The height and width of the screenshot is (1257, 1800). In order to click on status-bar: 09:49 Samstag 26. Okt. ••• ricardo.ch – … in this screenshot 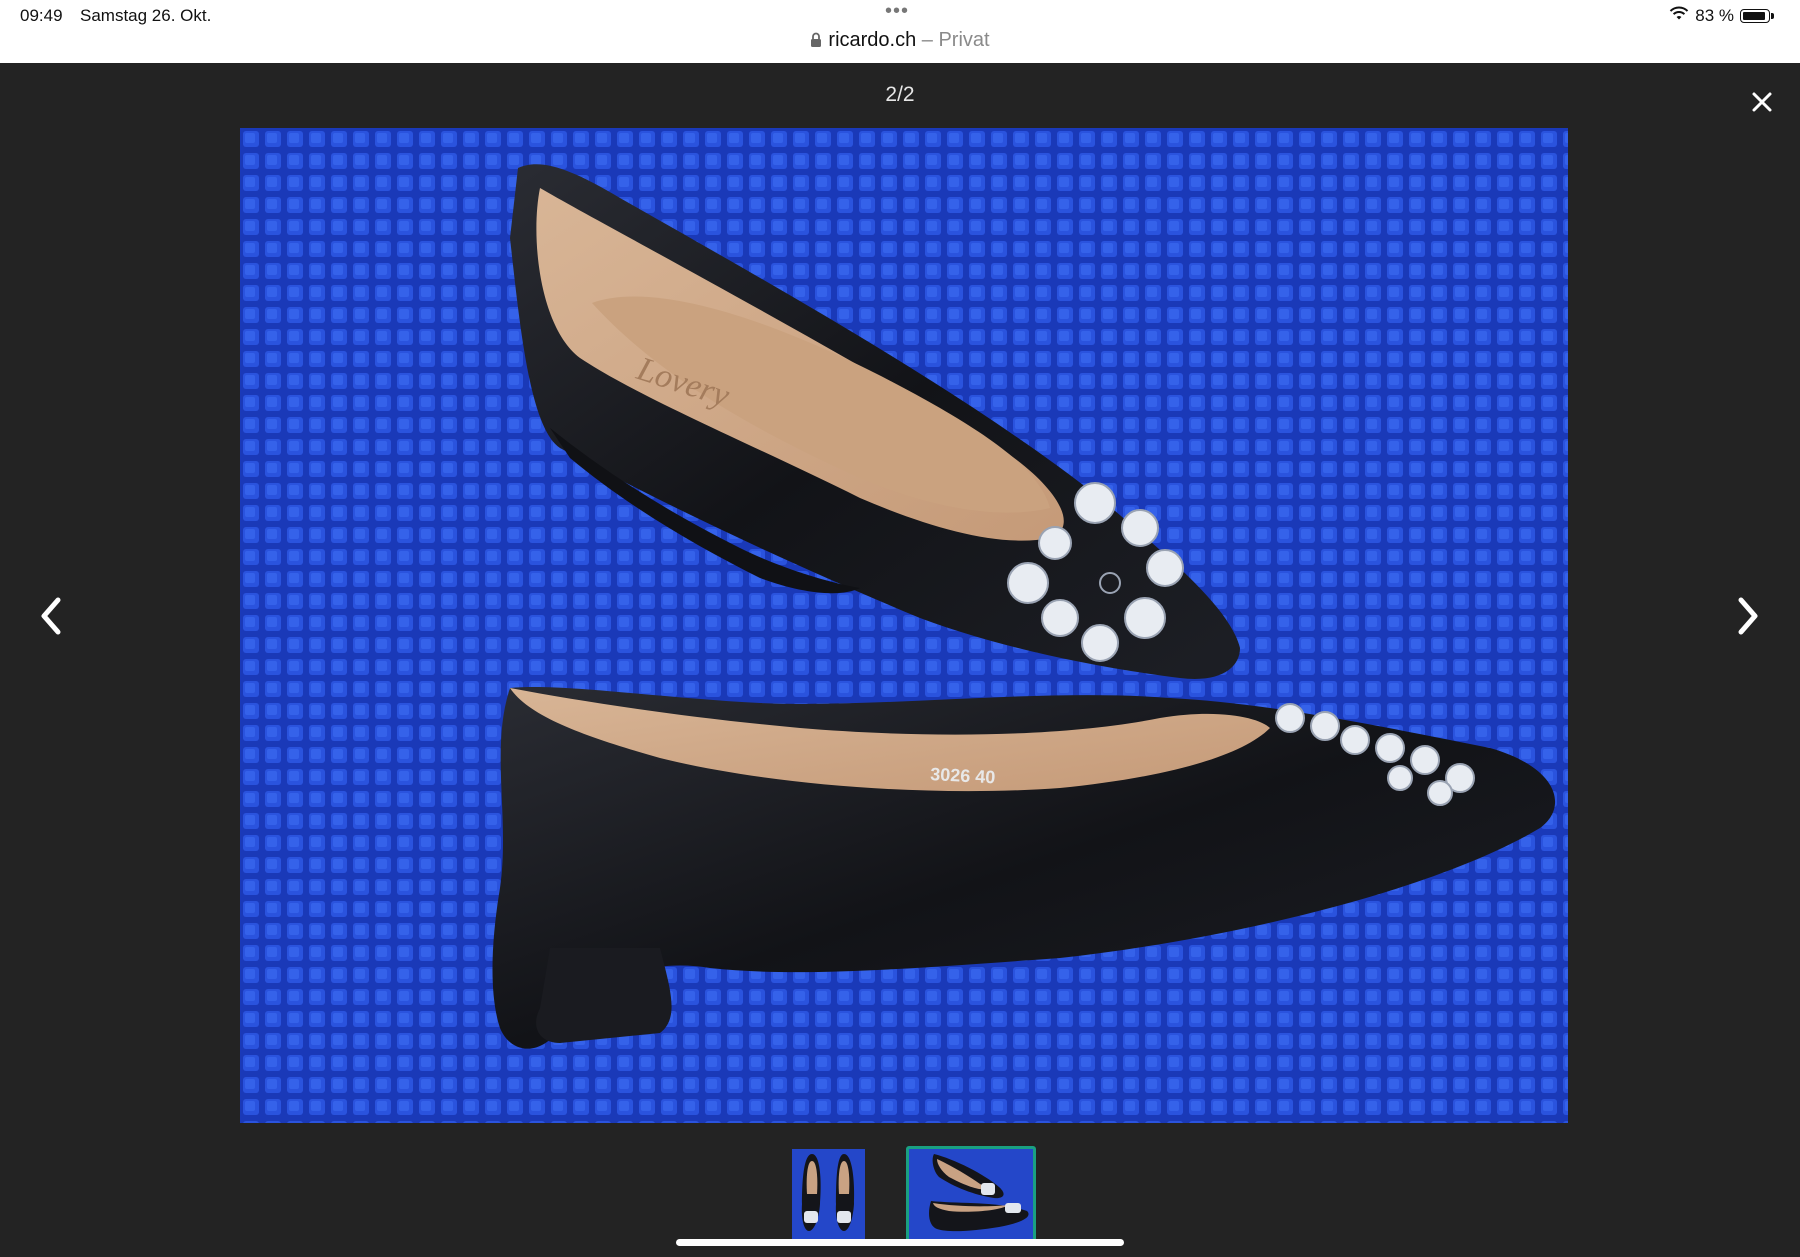, I will do `click(900, 31)`.